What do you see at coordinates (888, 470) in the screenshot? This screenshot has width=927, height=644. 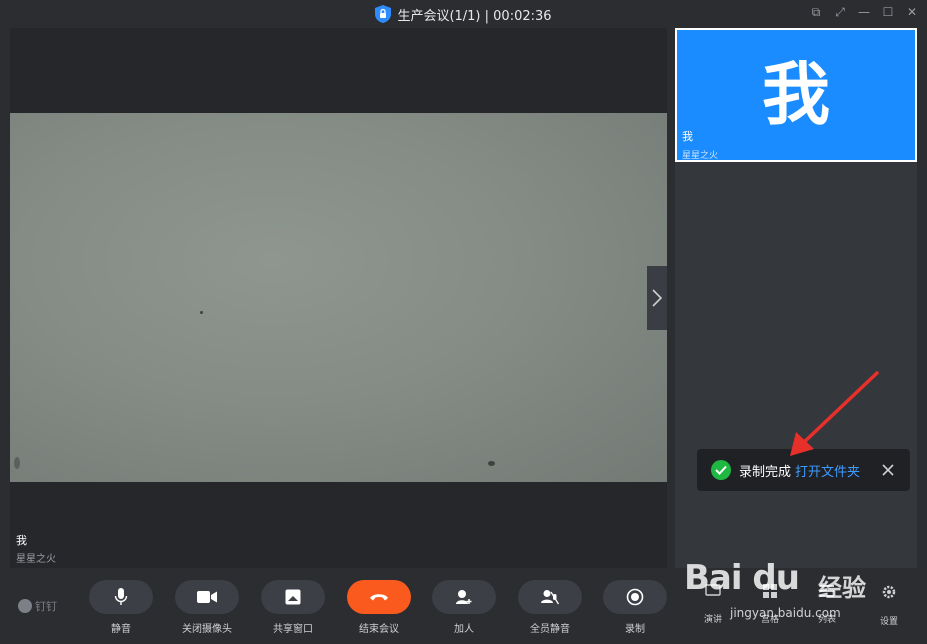 I see `toast-close-icon` at bounding box center [888, 470].